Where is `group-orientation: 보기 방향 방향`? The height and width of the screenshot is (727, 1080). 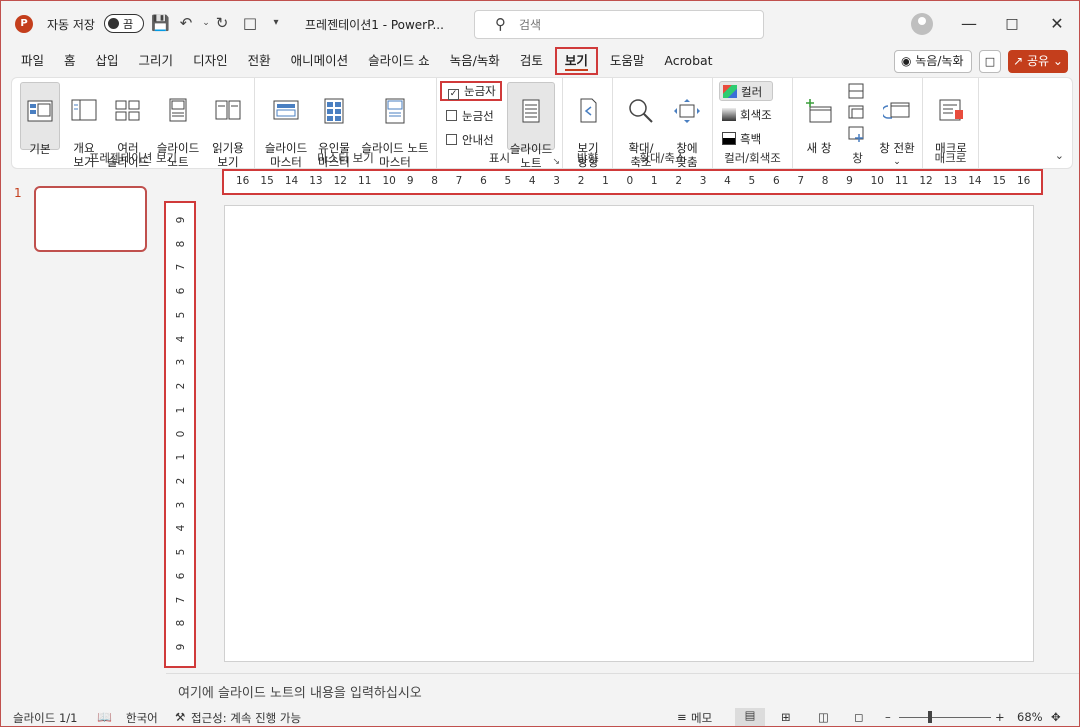
group-orientation: 보기 방향 방향 is located at coordinates (588, 124).